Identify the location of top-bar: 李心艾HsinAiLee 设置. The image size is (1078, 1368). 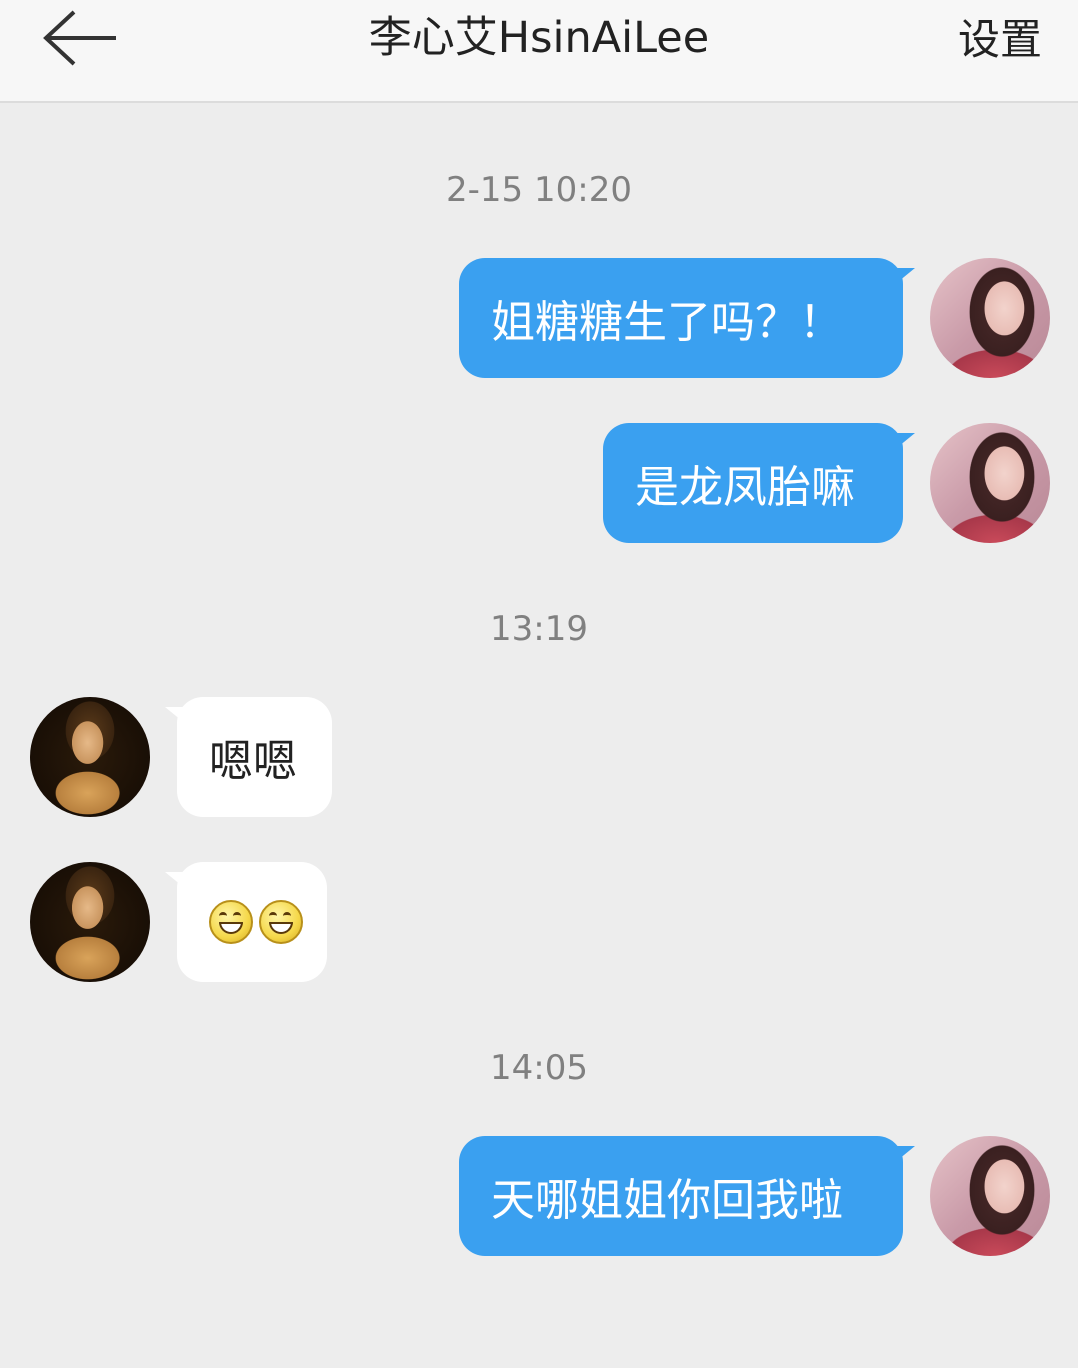
(539, 51).